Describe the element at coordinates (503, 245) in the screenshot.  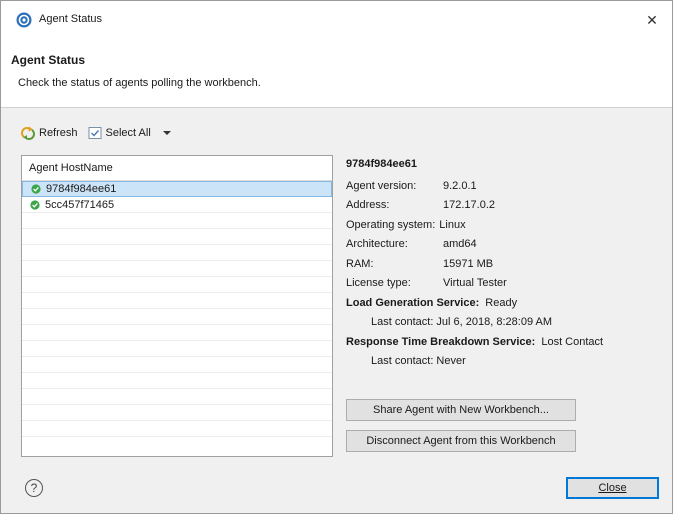
I see `detail-architecture: Architecture: amd64` at that location.